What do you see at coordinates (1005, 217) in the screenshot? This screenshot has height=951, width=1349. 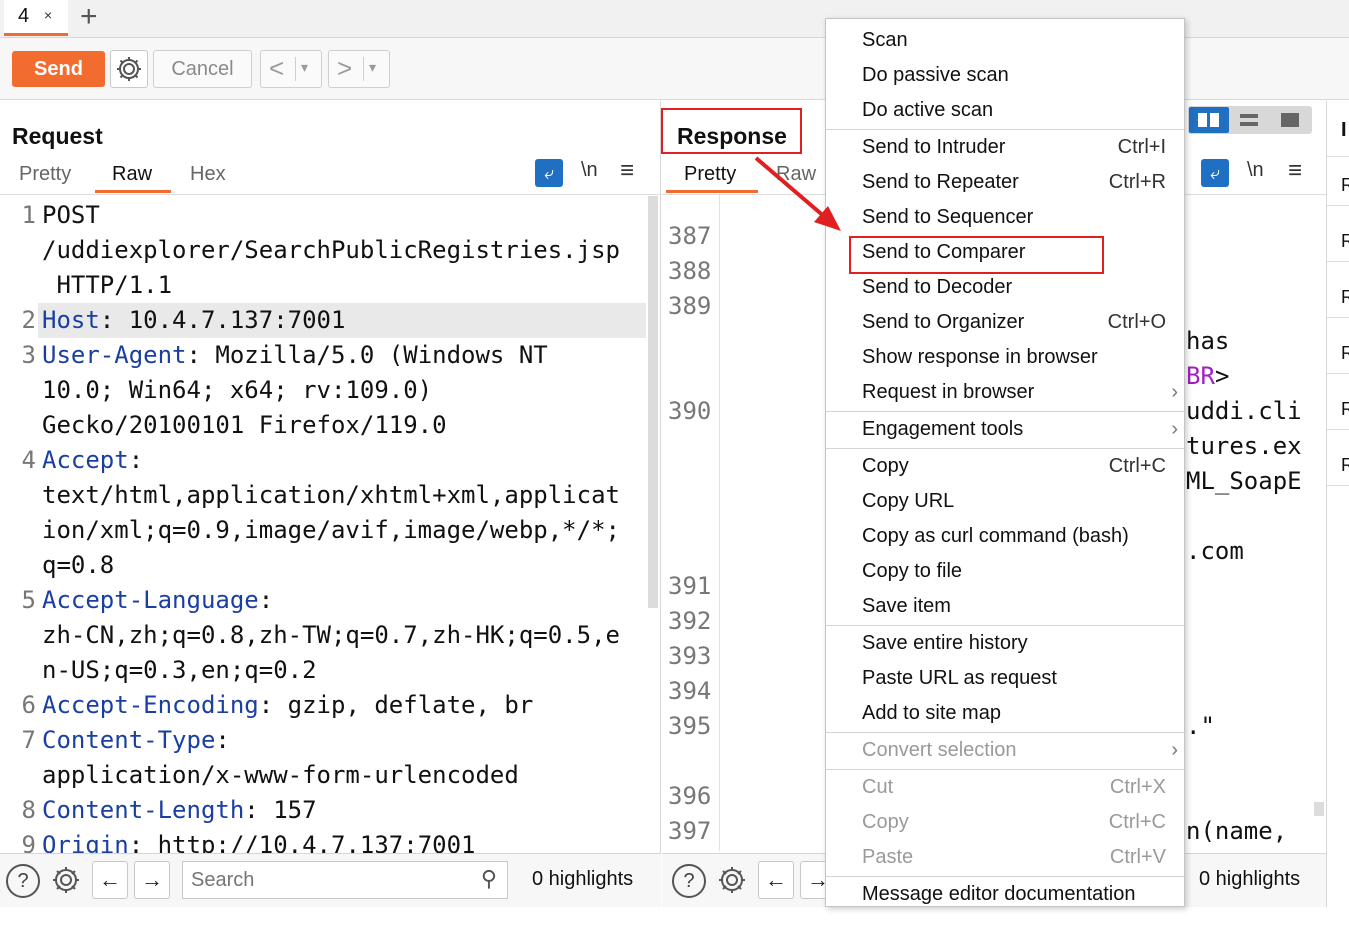 I see `menu-item-send-to-sequencer: Send to Sequencer` at bounding box center [1005, 217].